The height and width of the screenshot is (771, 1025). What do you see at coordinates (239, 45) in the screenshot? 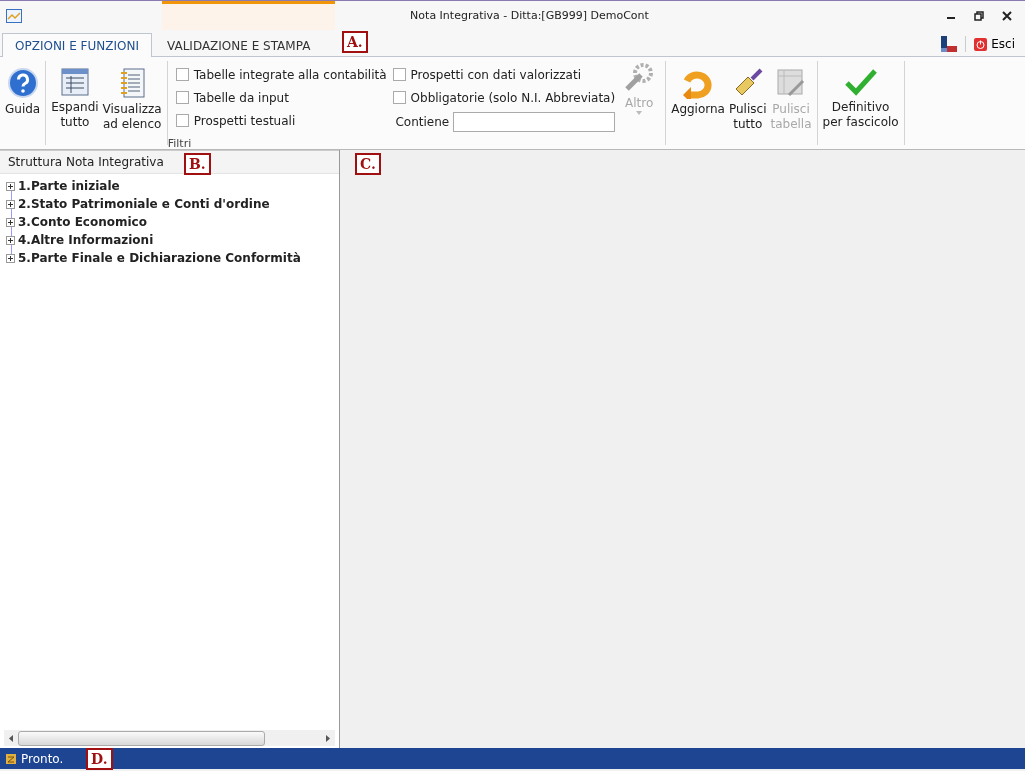
I see `ribbon-tab: VALIDAZIONE E STAMPA` at bounding box center [239, 45].